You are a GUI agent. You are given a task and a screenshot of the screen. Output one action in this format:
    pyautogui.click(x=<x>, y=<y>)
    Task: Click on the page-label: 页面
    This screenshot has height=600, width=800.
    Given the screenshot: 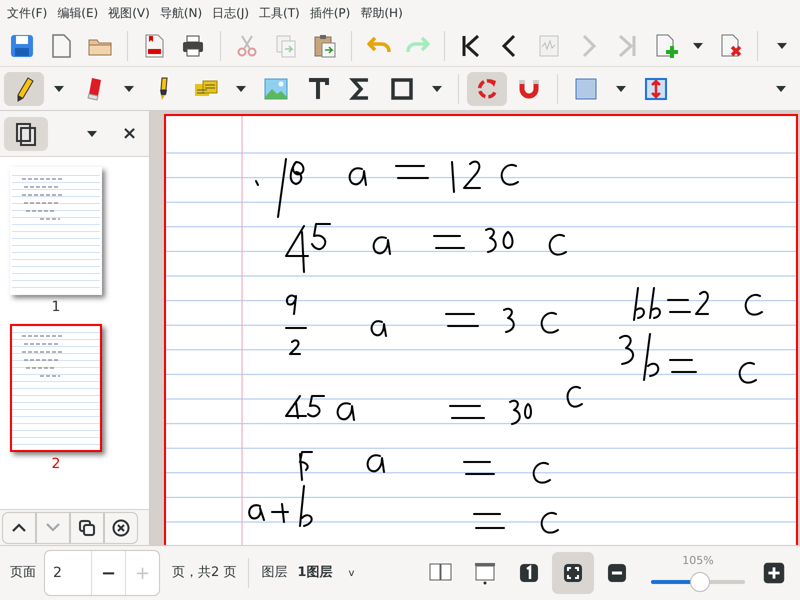 What is the action you would take?
    pyautogui.click(x=23, y=573)
    